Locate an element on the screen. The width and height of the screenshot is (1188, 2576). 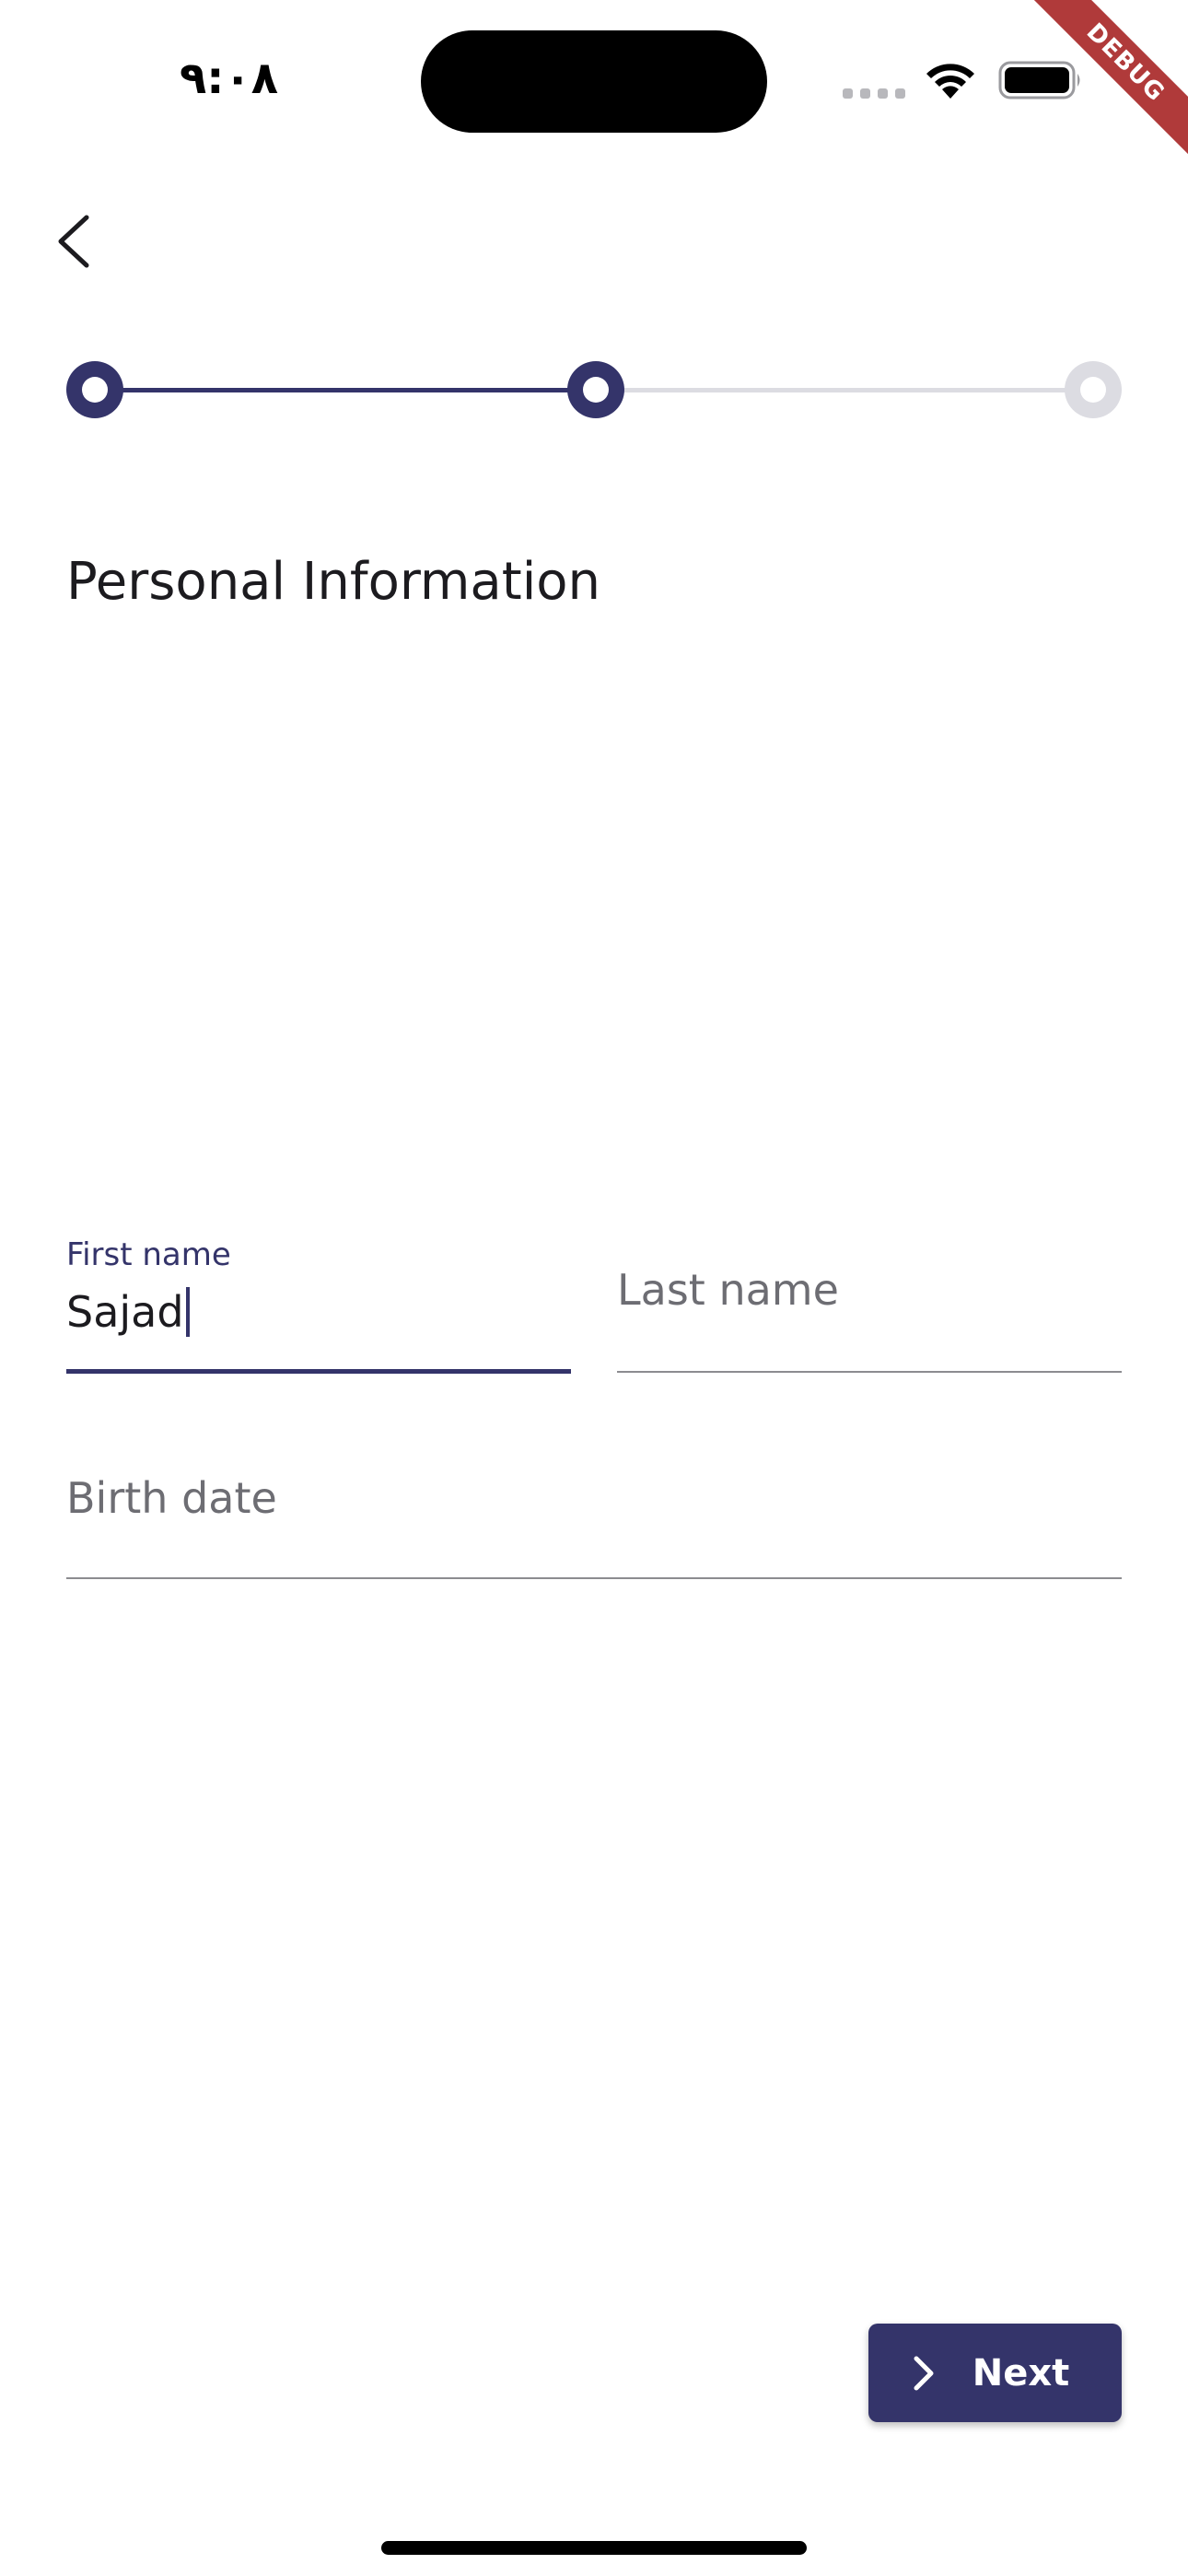
wifi-icon is located at coordinates (950, 81).